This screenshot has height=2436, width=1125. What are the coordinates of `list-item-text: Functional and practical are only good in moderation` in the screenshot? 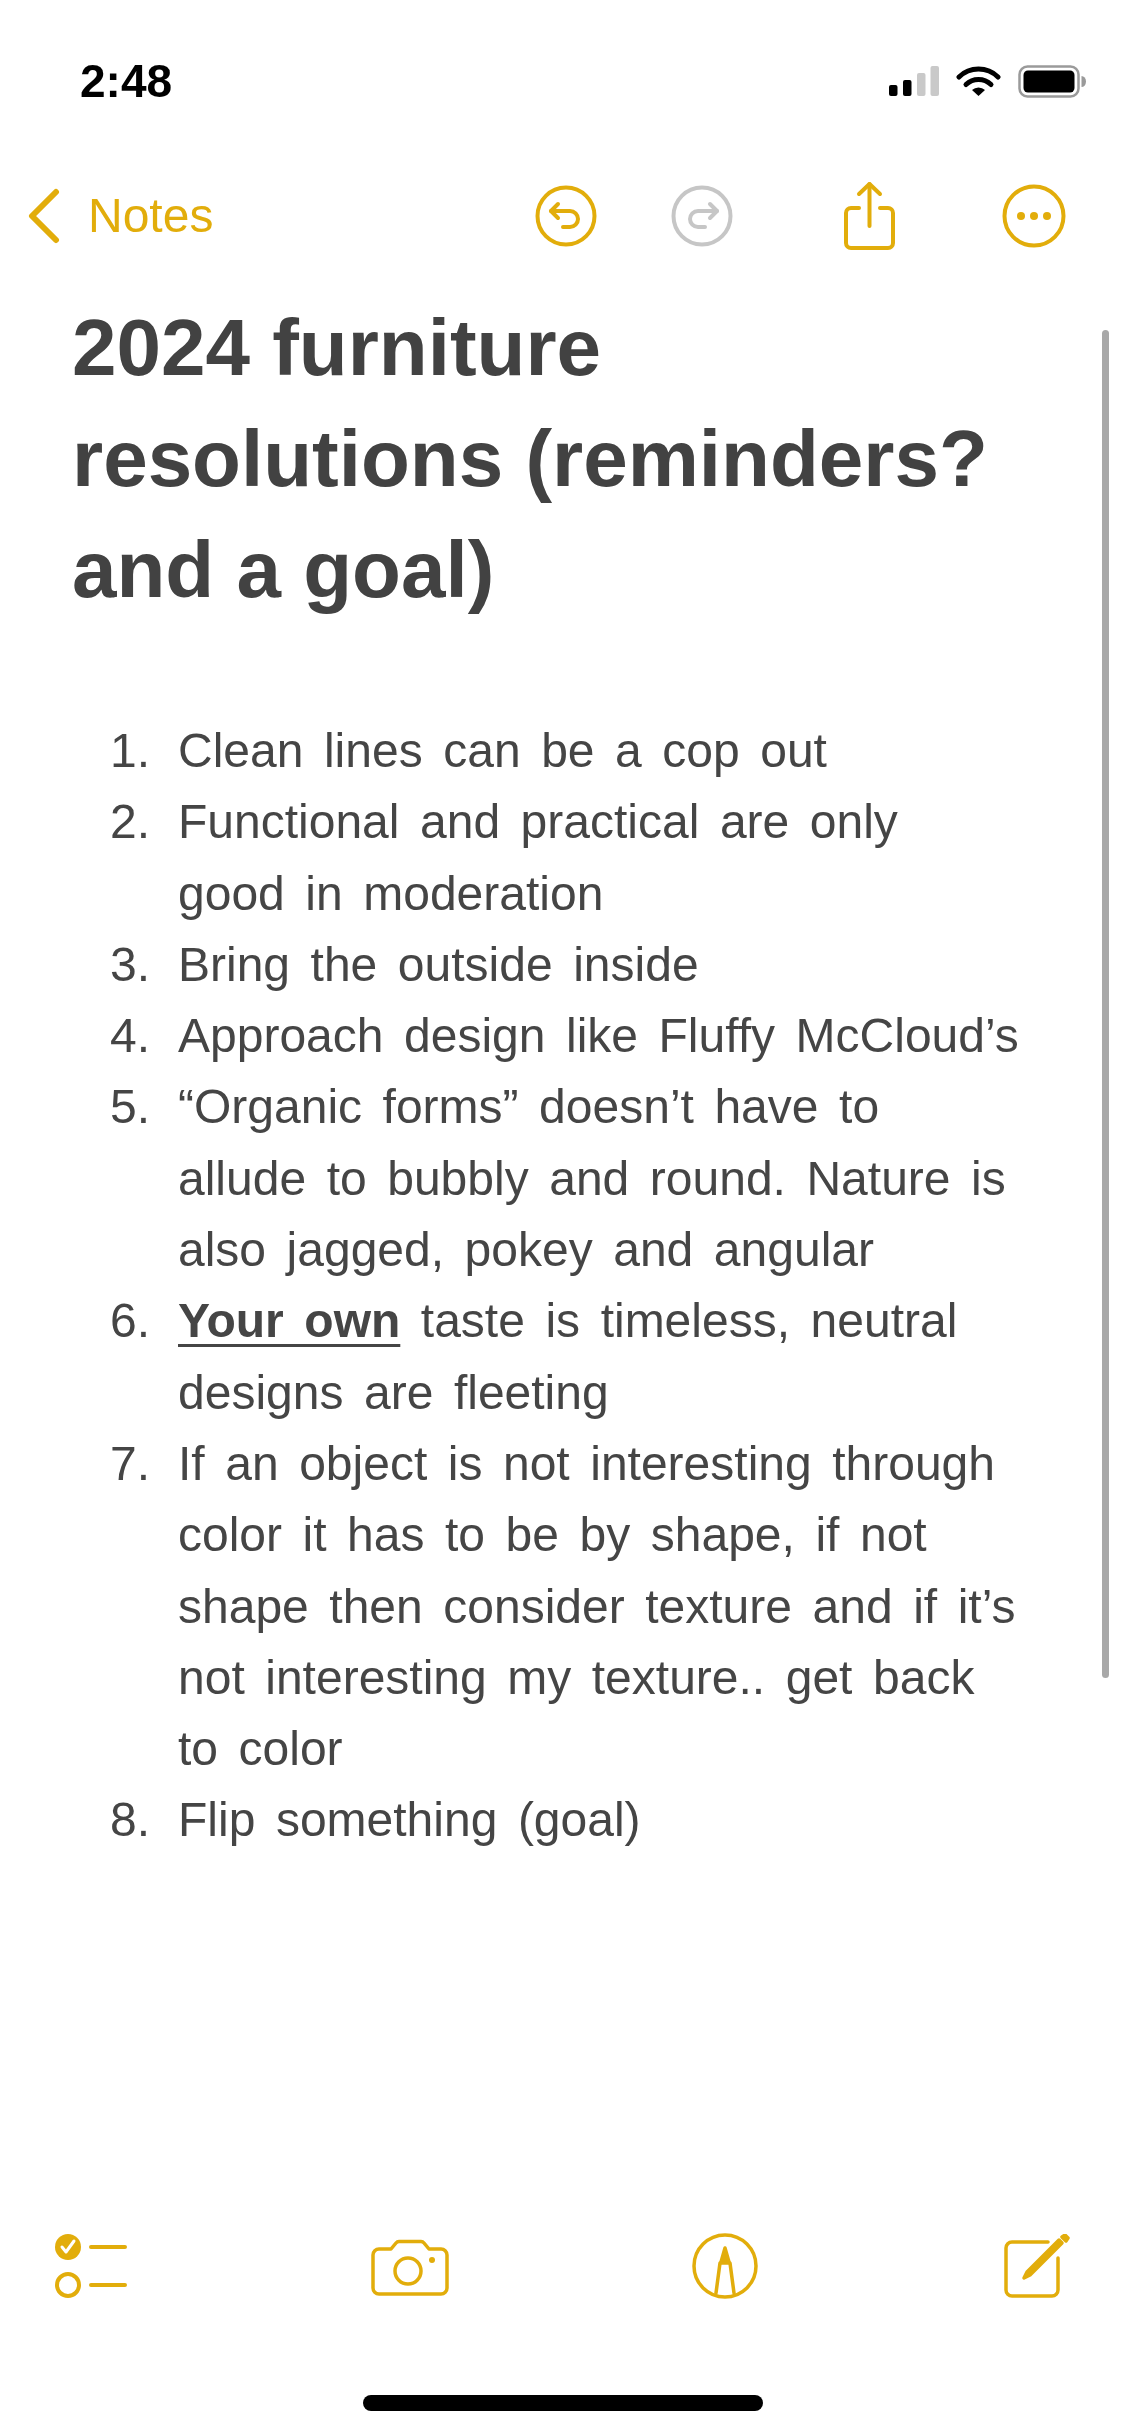 It's located at (538, 858).